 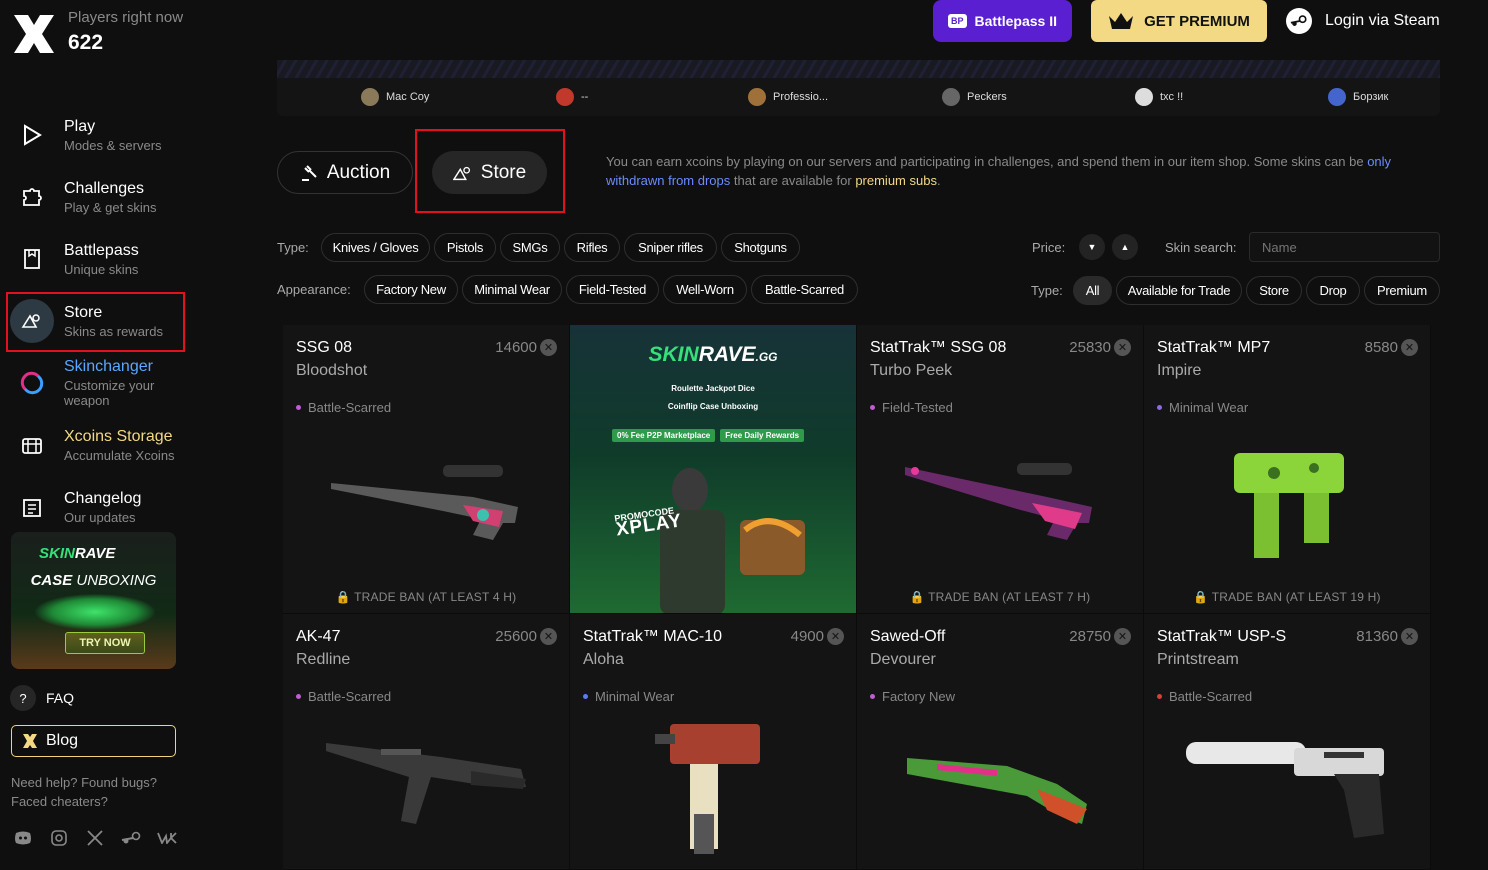 I want to click on get-premium-button: GET PREMIUM, so click(x=1179, y=21).